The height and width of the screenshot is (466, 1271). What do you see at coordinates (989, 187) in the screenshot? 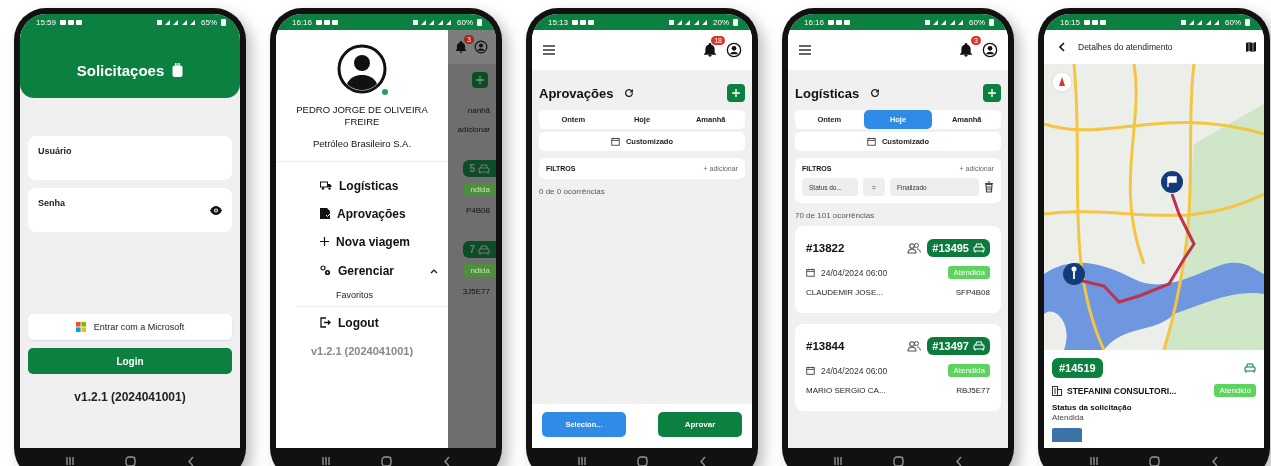
I see `trash-icon` at bounding box center [989, 187].